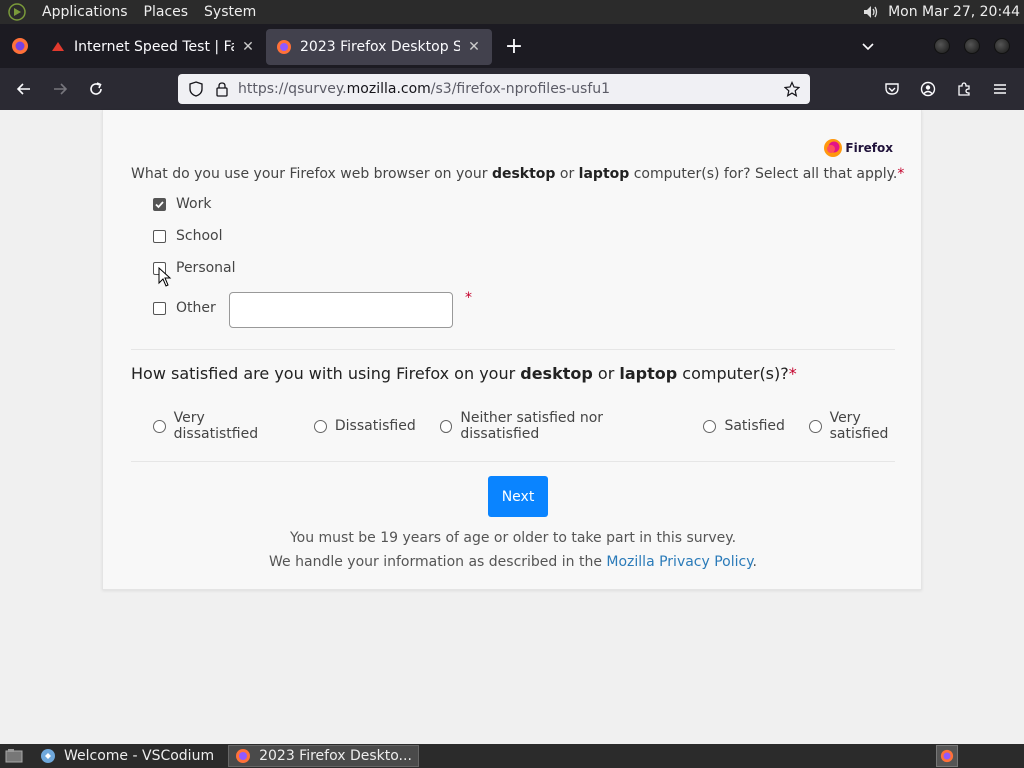 Image resolution: width=1024 pixels, height=768 pixels. Describe the element at coordinates (928, 89) in the screenshot. I see `account-icon` at that location.